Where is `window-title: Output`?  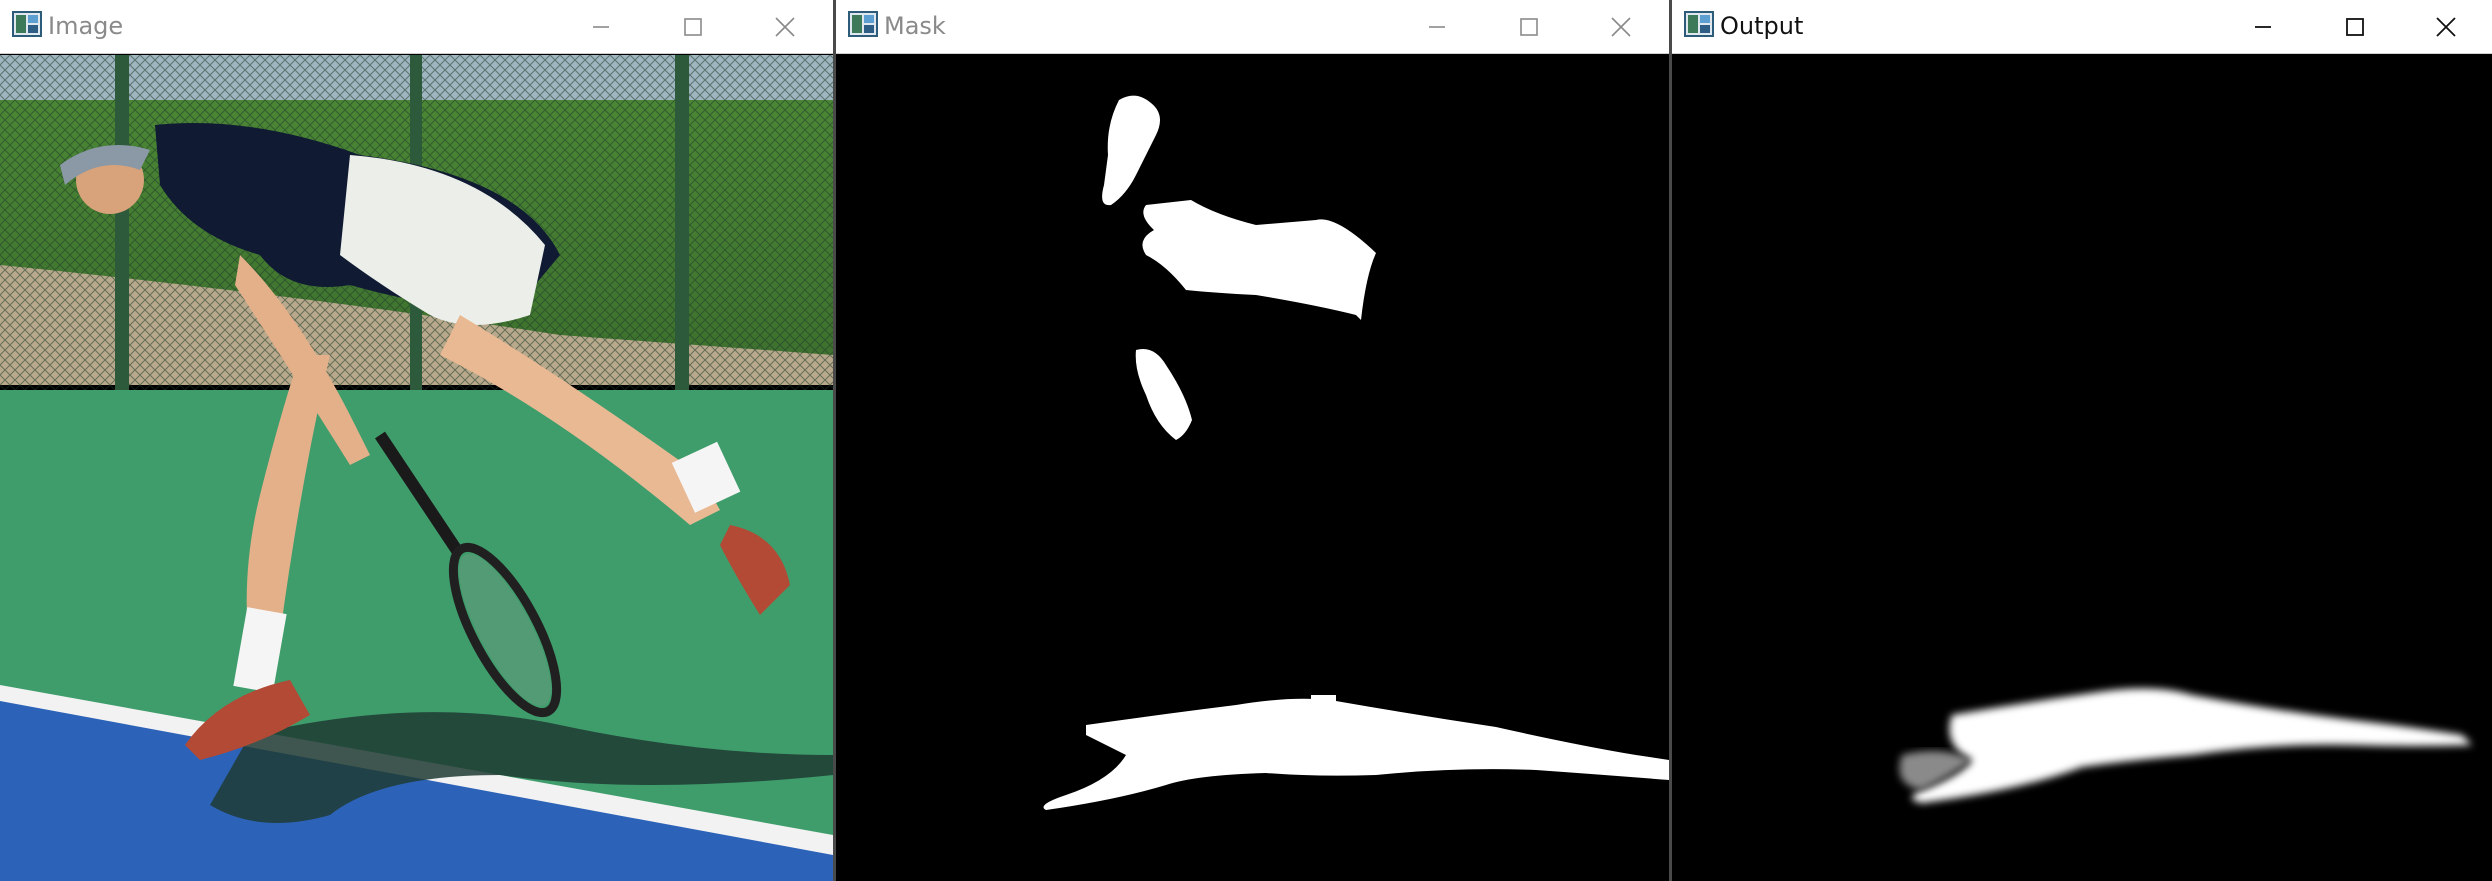
window-title: Output is located at coordinates (1762, 26).